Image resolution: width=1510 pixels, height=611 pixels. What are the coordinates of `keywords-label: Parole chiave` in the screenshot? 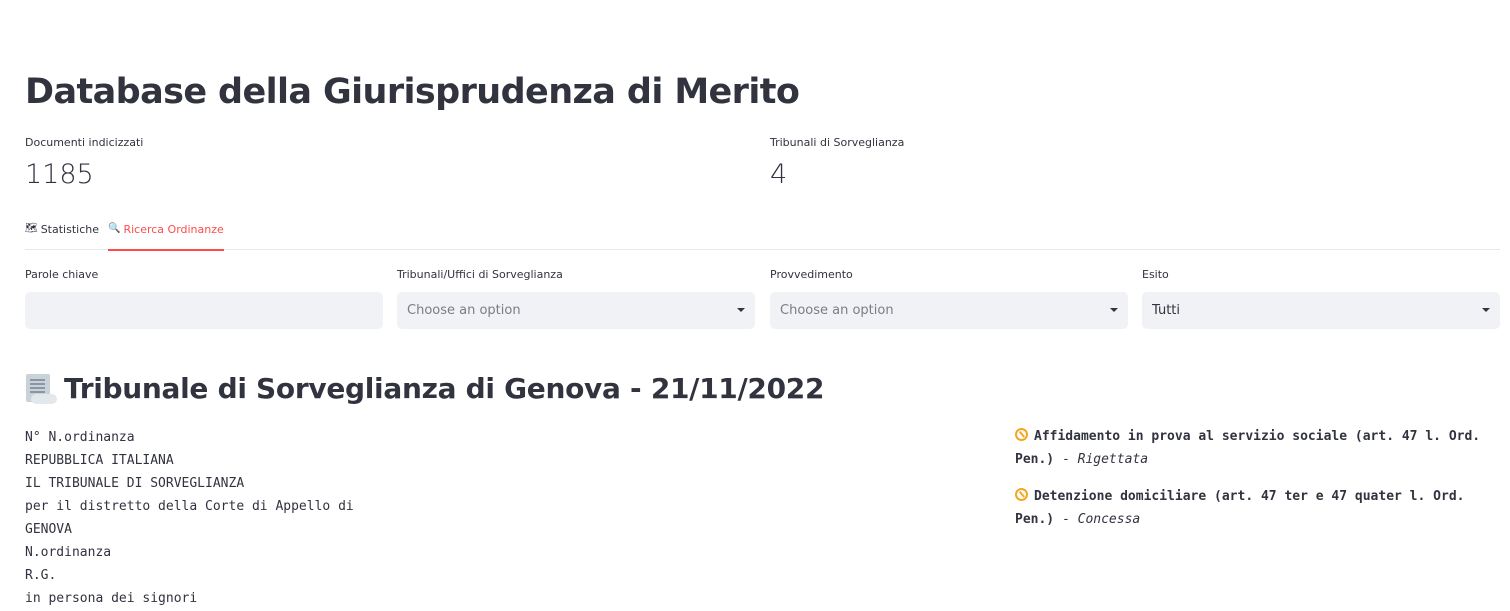 It's located at (62, 274).